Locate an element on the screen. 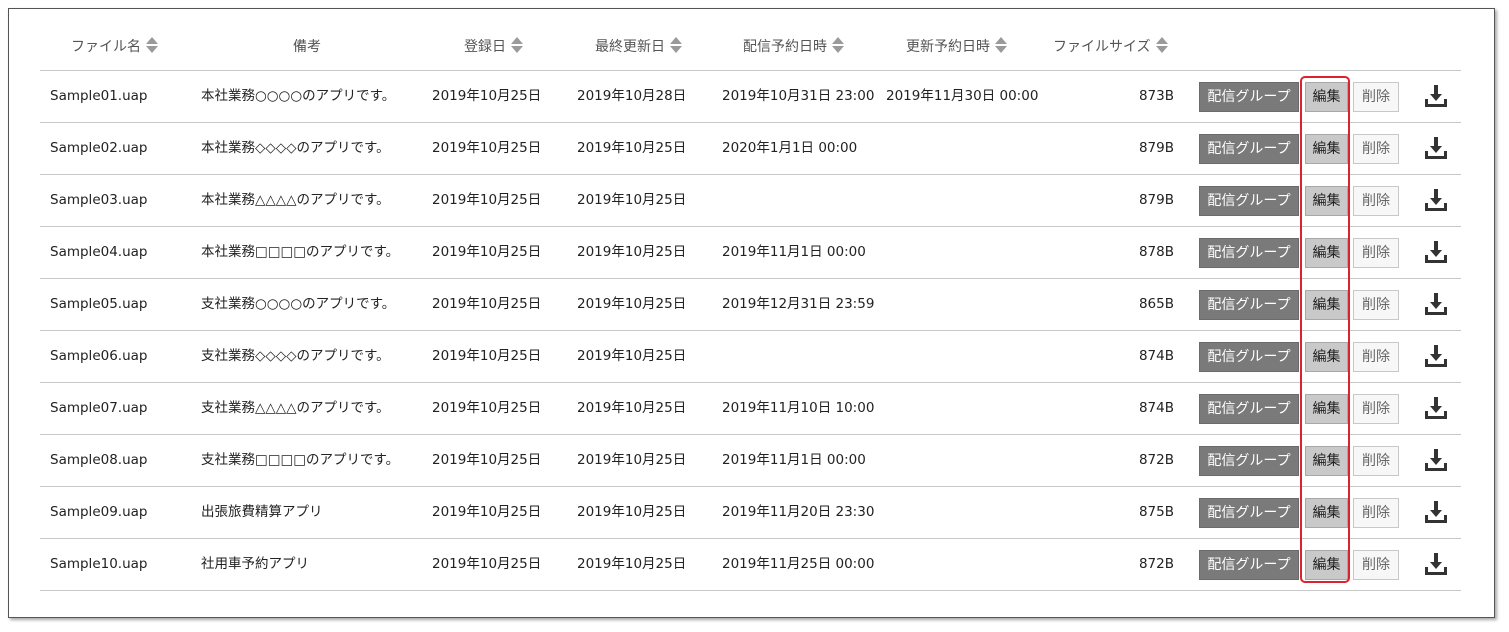  header-file-name: ファイル名 is located at coordinates (114, 48).